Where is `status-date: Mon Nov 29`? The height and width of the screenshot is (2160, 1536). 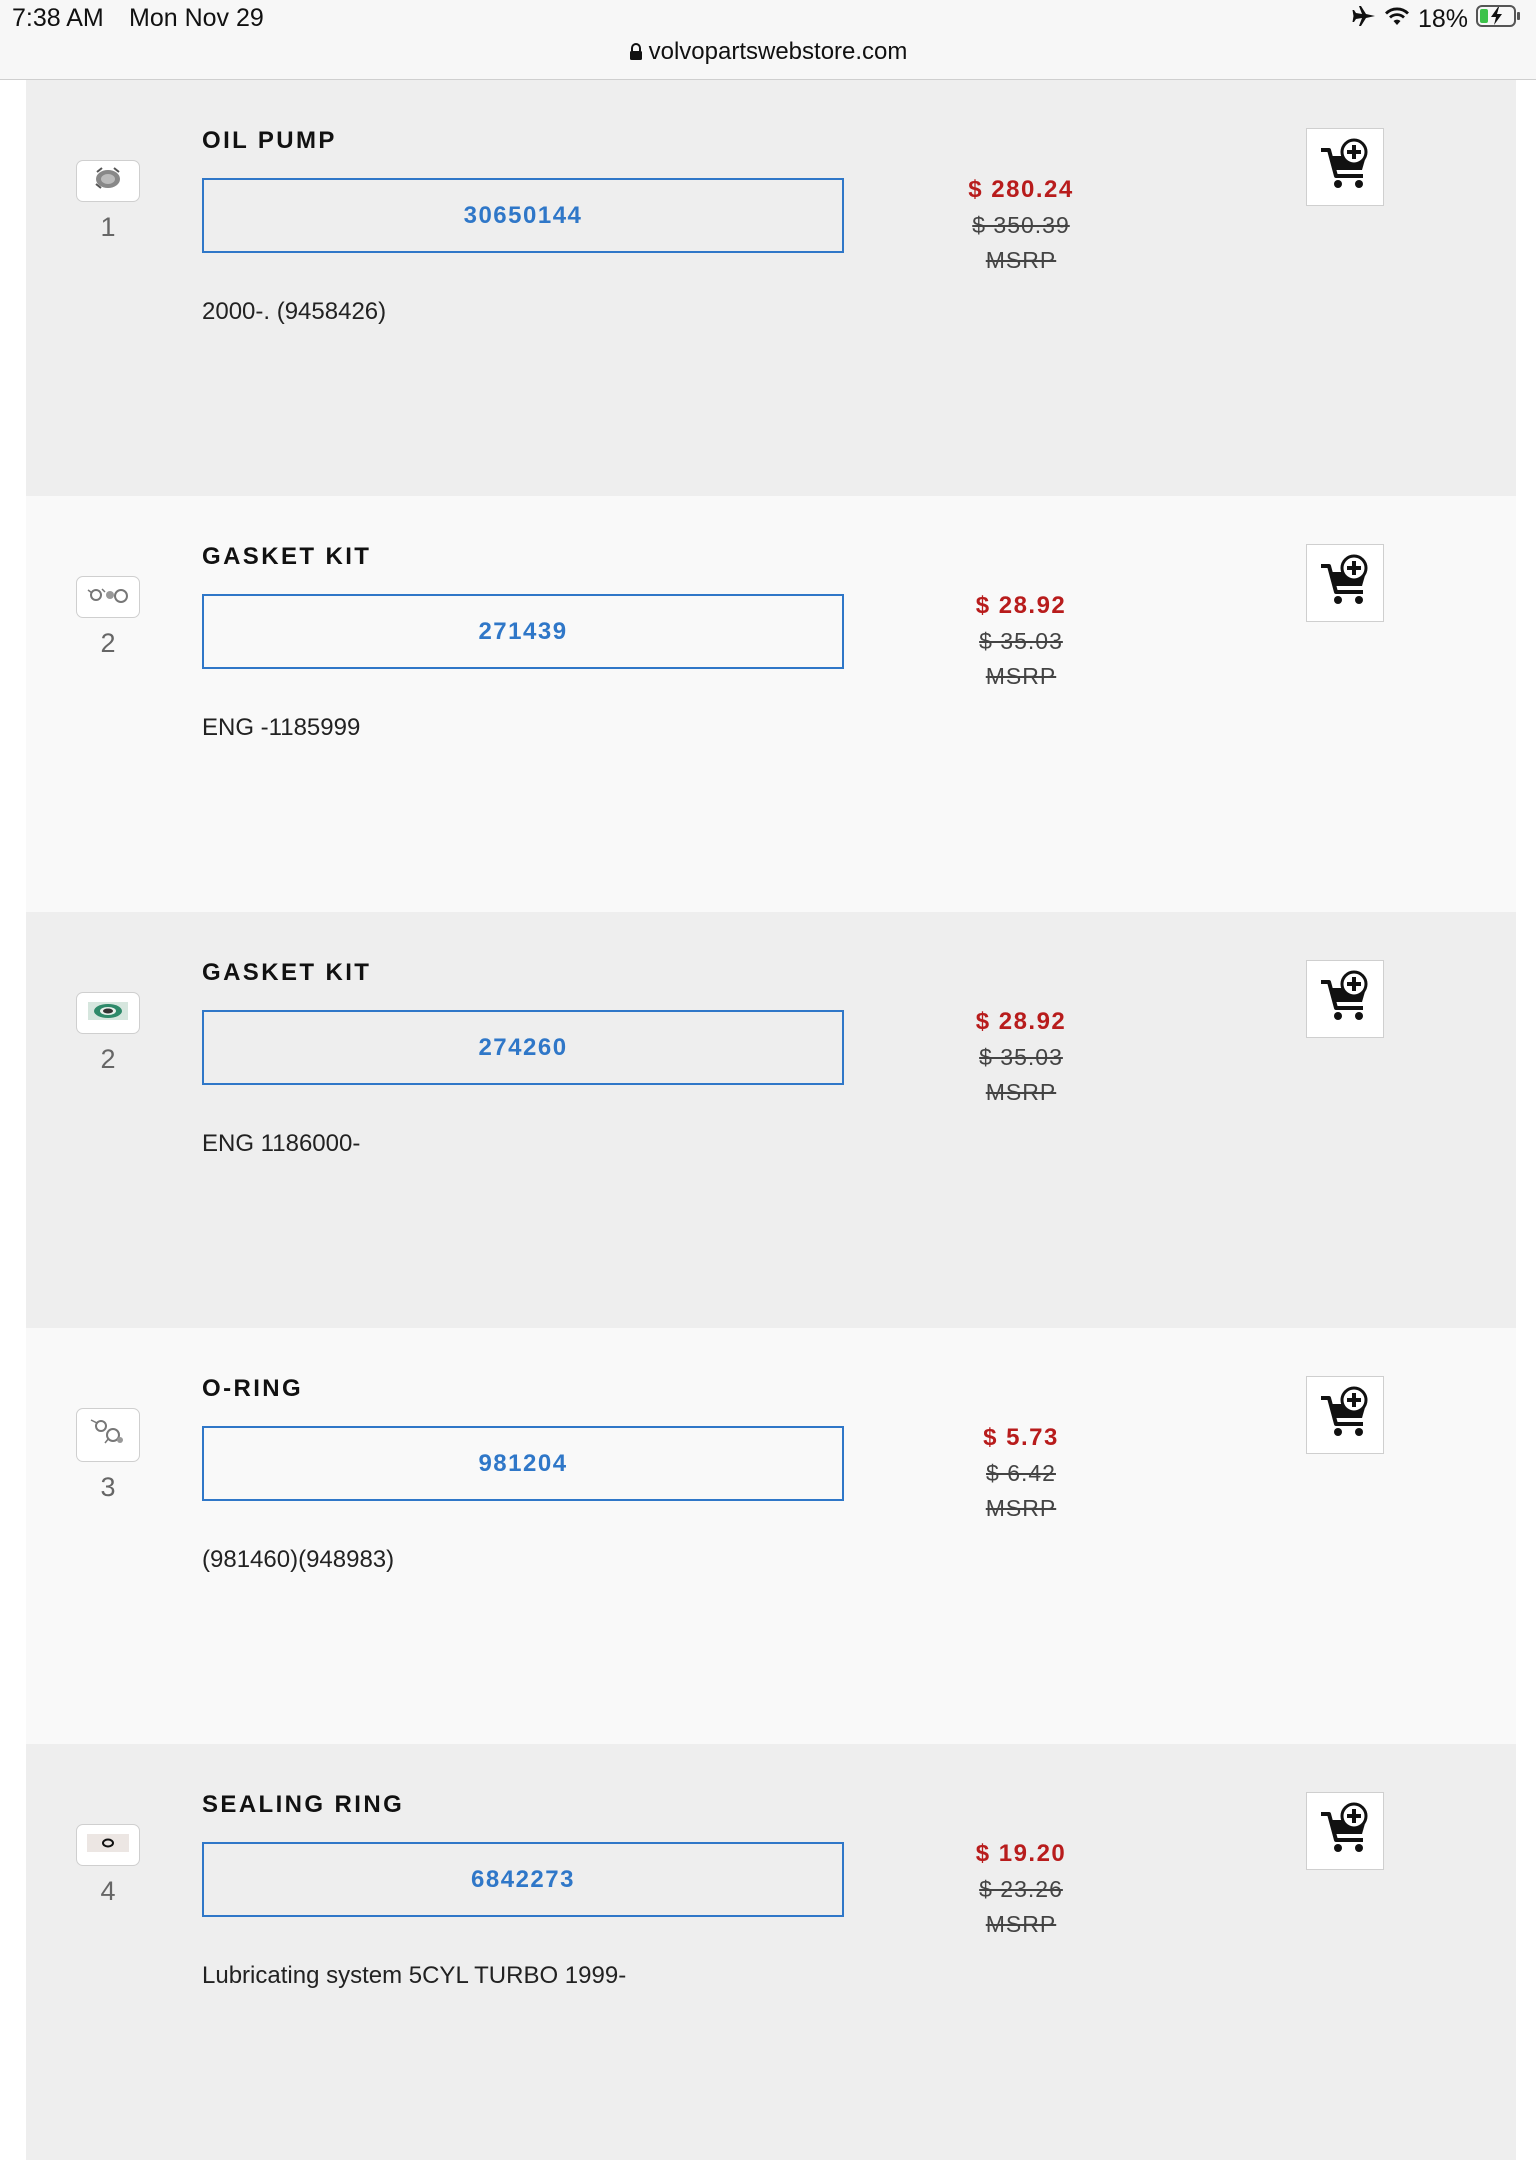 status-date: Mon Nov 29 is located at coordinates (196, 18).